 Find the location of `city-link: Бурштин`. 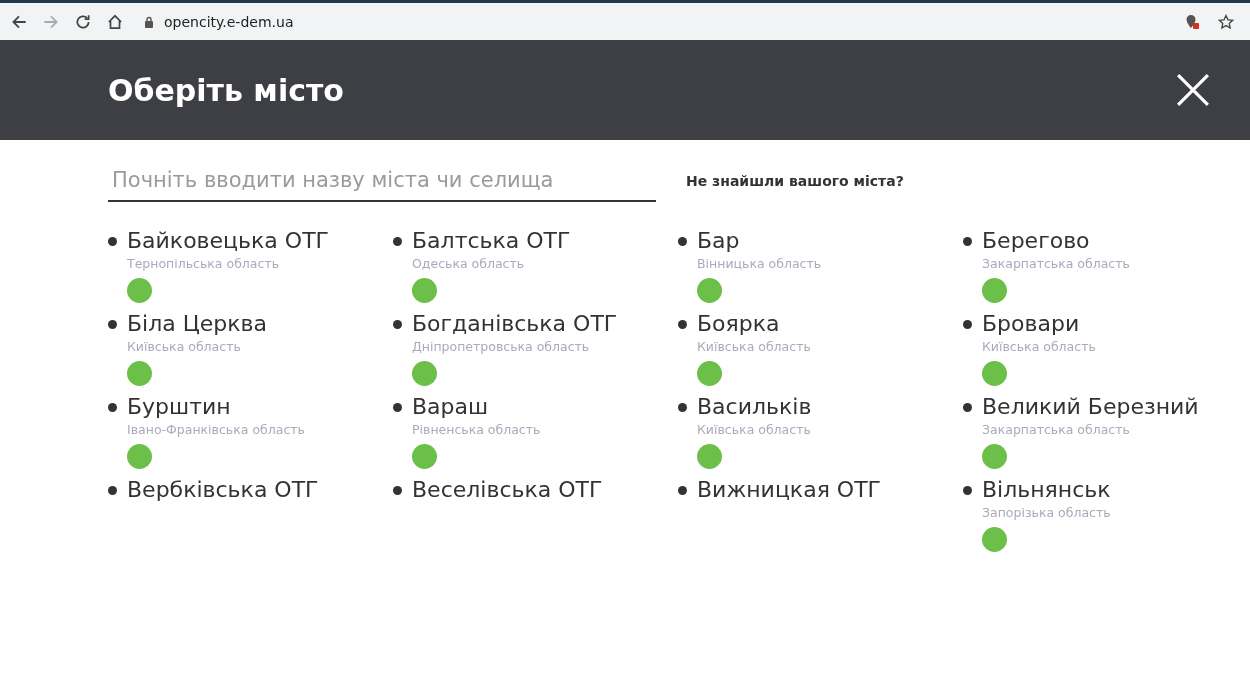

city-link: Бурштин is located at coordinates (179, 407).